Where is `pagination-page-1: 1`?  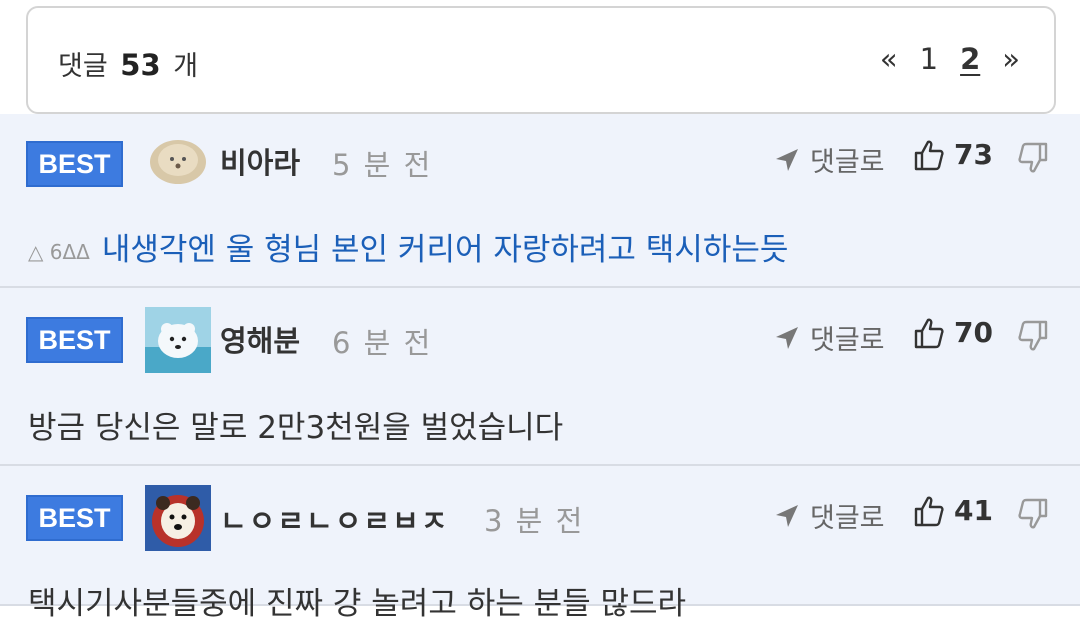 pagination-page-1: 1 is located at coordinates (929, 59).